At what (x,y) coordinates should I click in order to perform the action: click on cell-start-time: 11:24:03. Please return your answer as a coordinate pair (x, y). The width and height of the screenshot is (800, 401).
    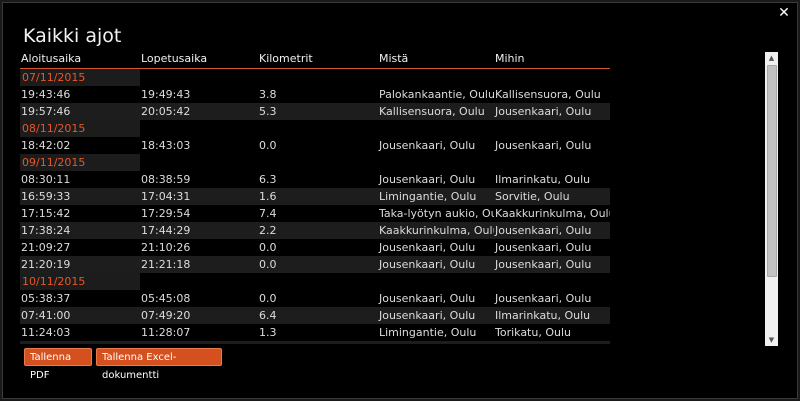
    Looking at the image, I should click on (46, 332).